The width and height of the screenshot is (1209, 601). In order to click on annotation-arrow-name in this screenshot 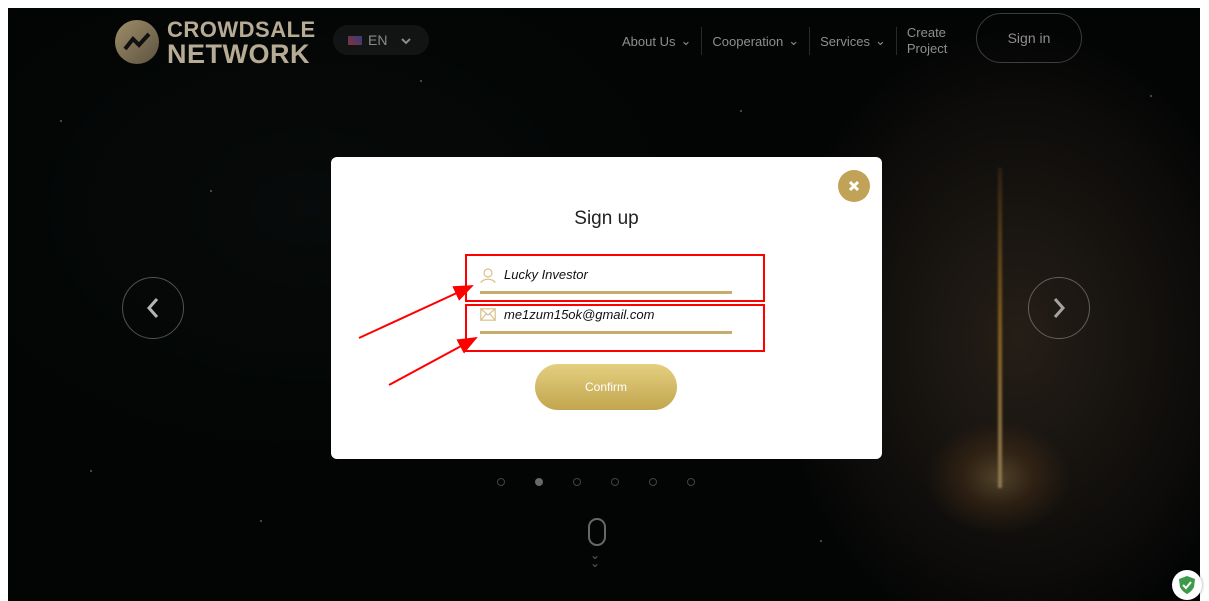, I will do `click(416, 312)`.